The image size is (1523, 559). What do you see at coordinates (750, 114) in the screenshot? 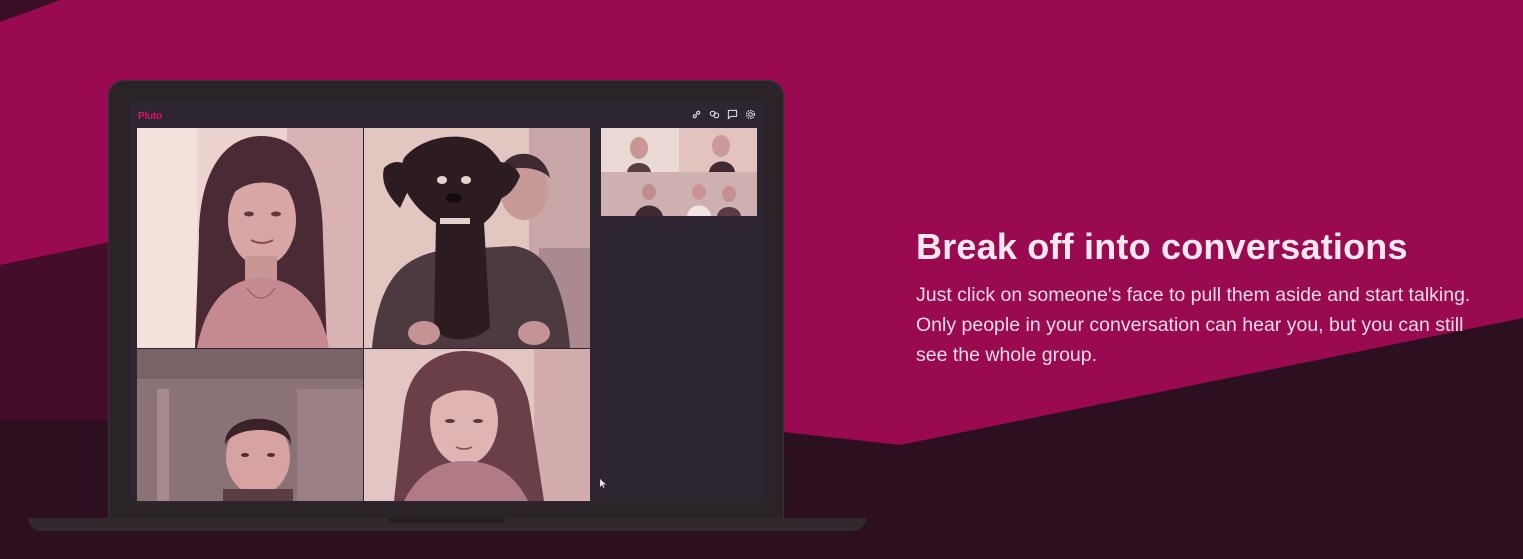
I see `settings-icon` at bounding box center [750, 114].